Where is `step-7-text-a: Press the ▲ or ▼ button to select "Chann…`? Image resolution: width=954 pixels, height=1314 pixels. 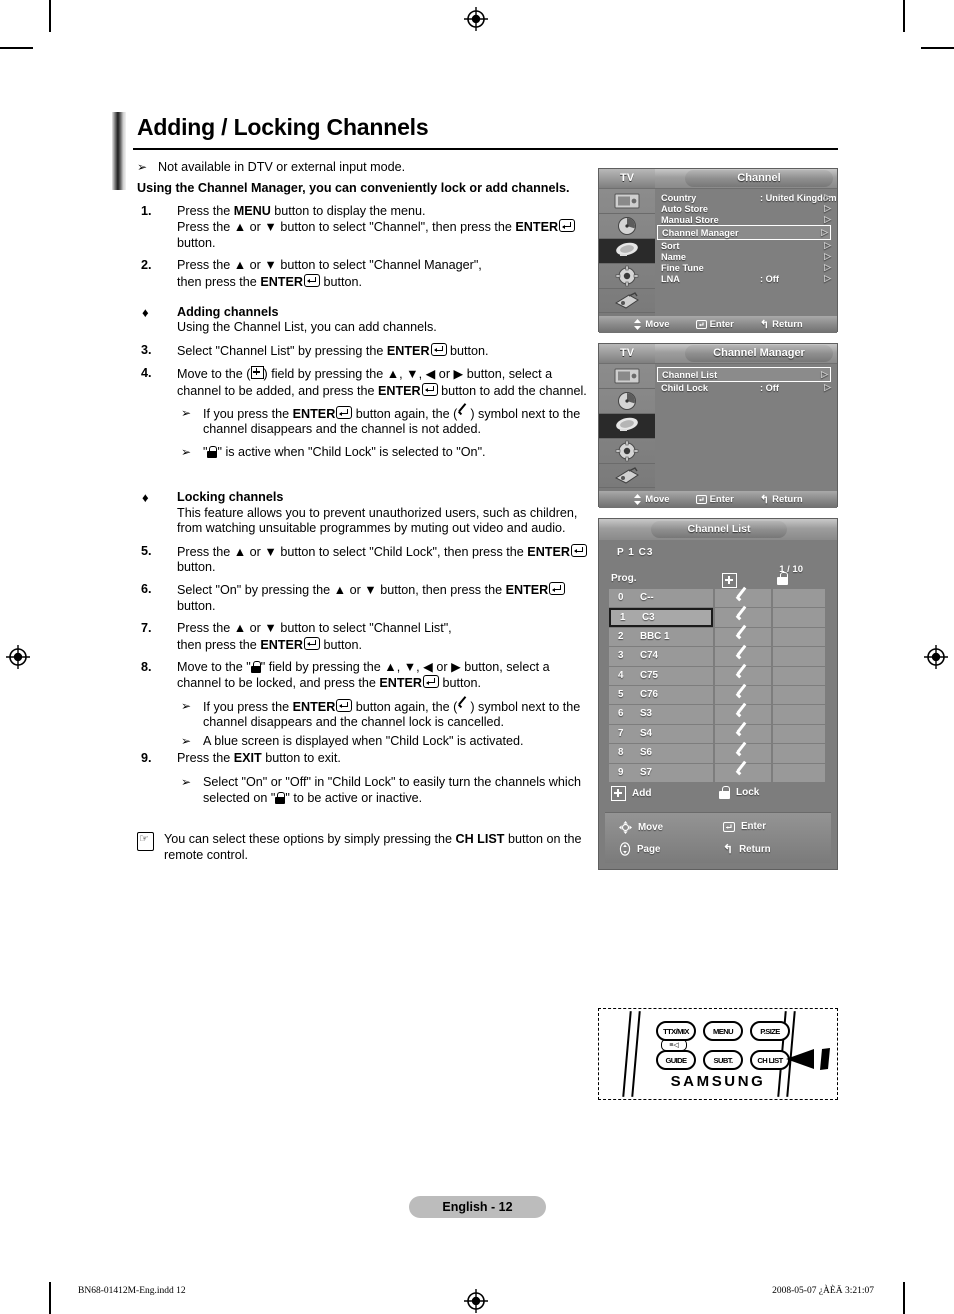 step-7-text-a: Press the ▲ or ▼ button to select "Chann… is located at coordinates (314, 628).